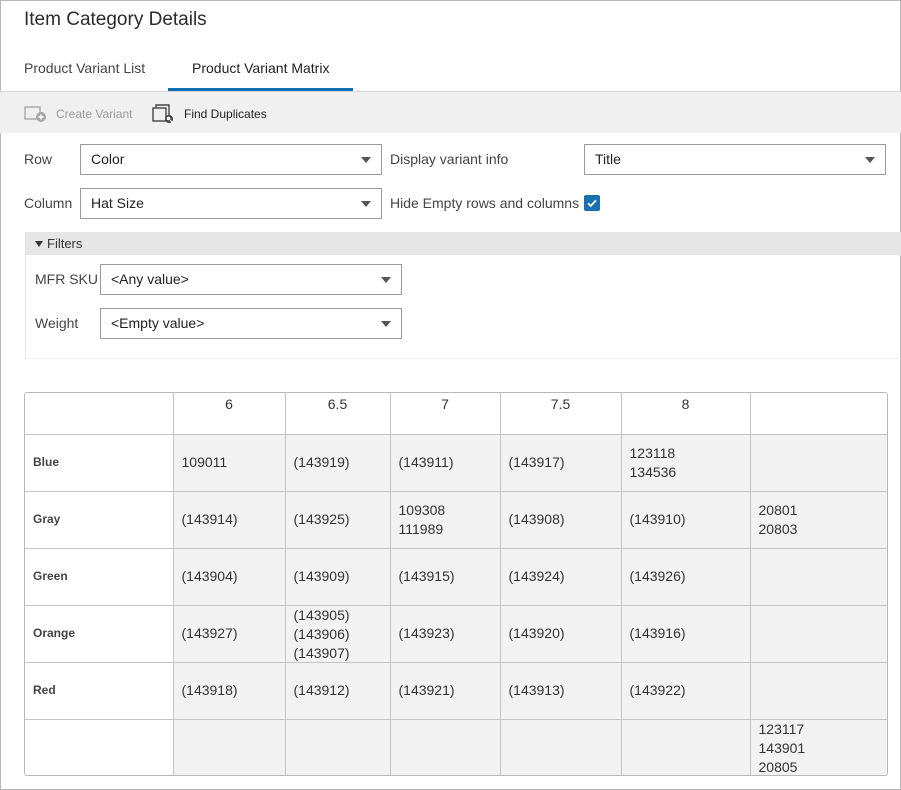 This screenshot has height=790, width=901. I want to click on matrix-cell: (143920), so click(560, 633).